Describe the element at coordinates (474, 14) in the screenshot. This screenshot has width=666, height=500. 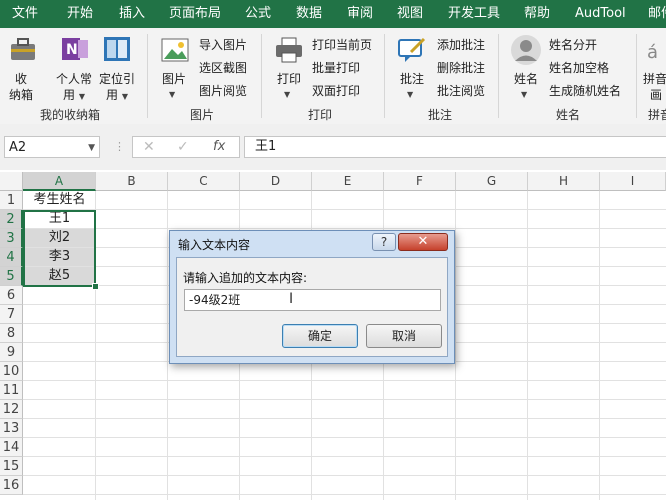
I see `tab-developer: 开发工具` at that location.